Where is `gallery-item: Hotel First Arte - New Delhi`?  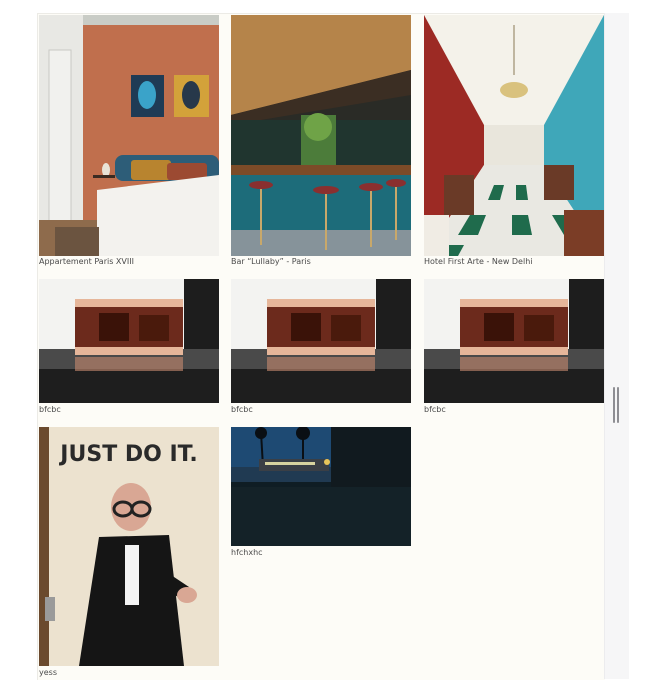
gallery-item: Hotel First Arte - New Delhi is located at coordinates (514, 142).